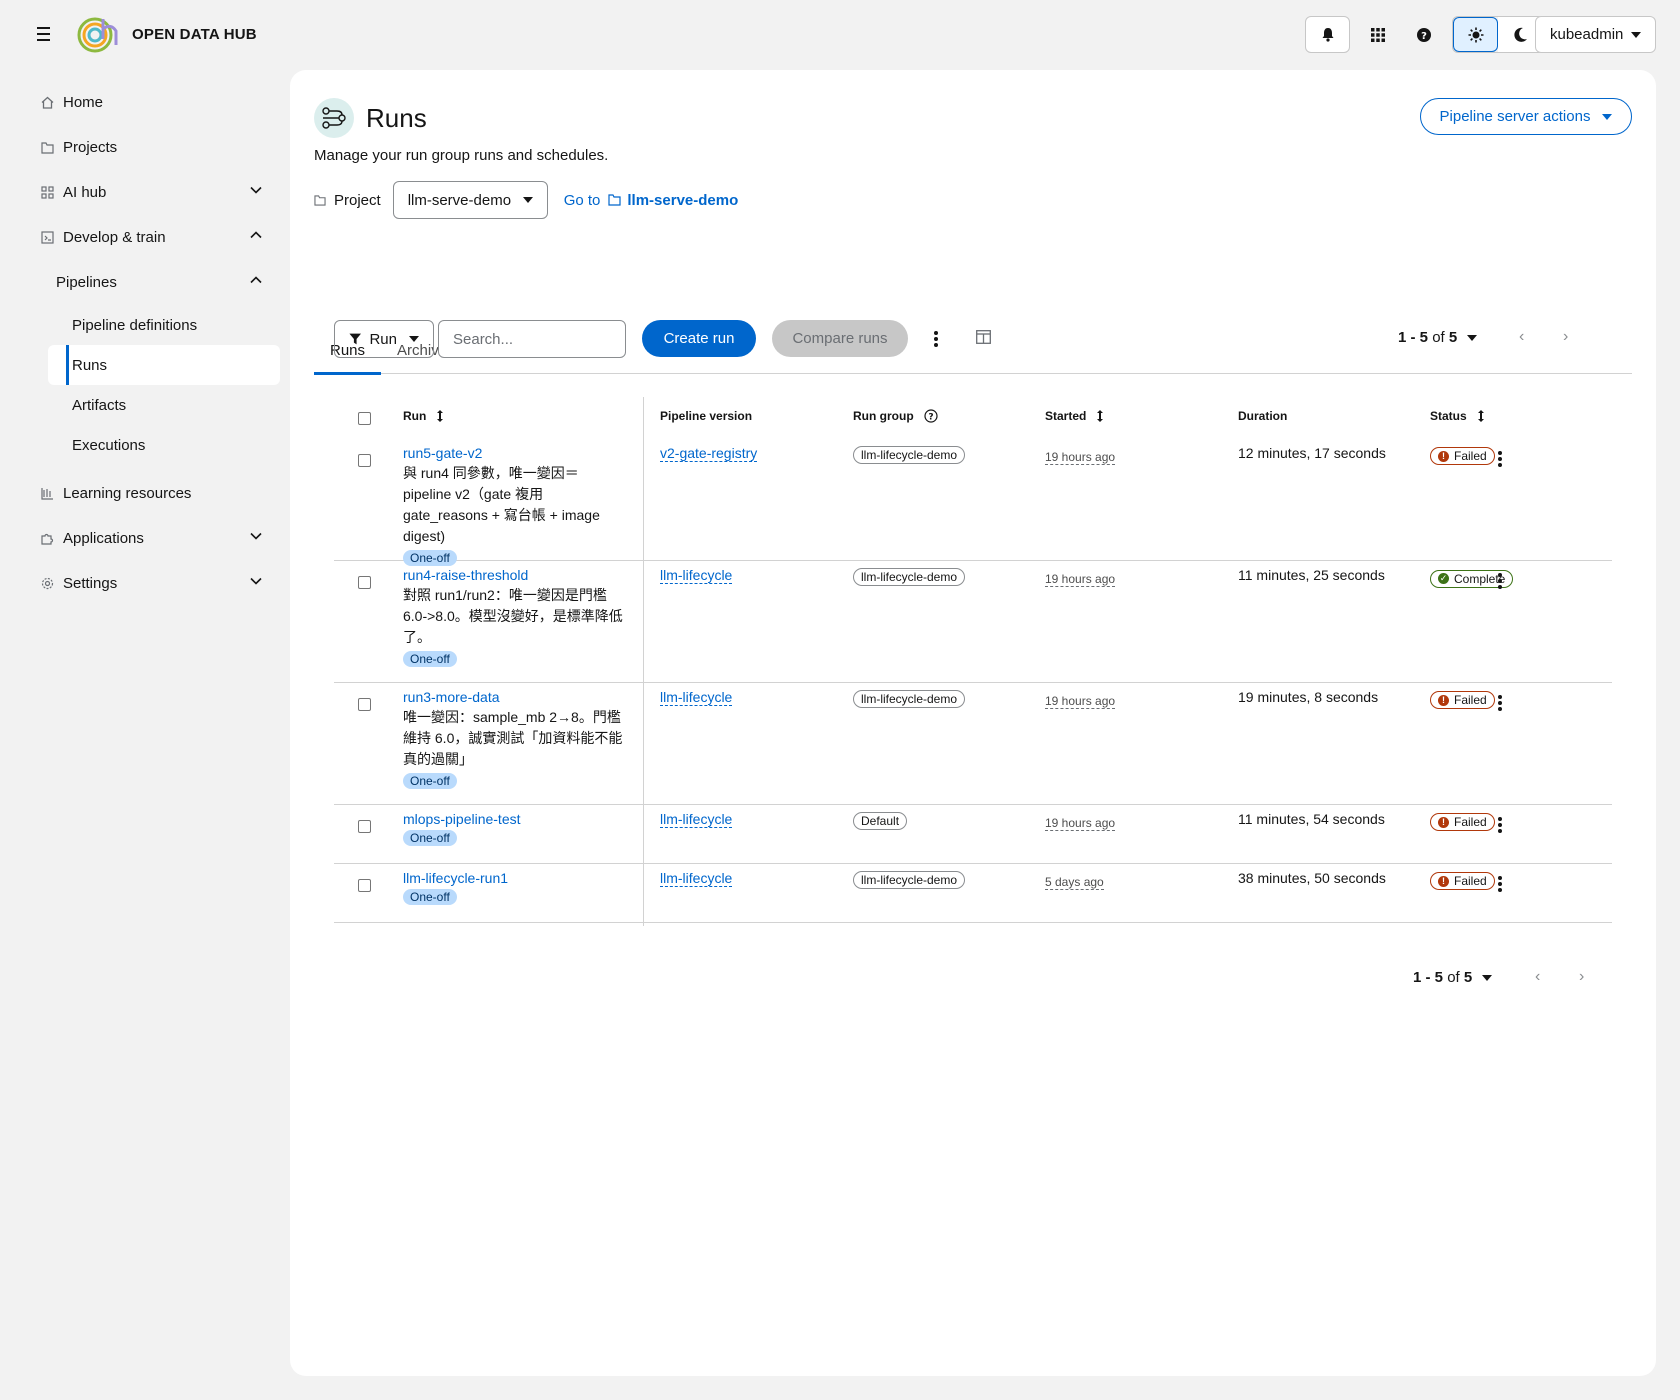 This screenshot has width=1680, height=1400. What do you see at coordinates (1475, 34) in the screenshot?
I see `light-theme-button` at bounding box center [1475, 34].